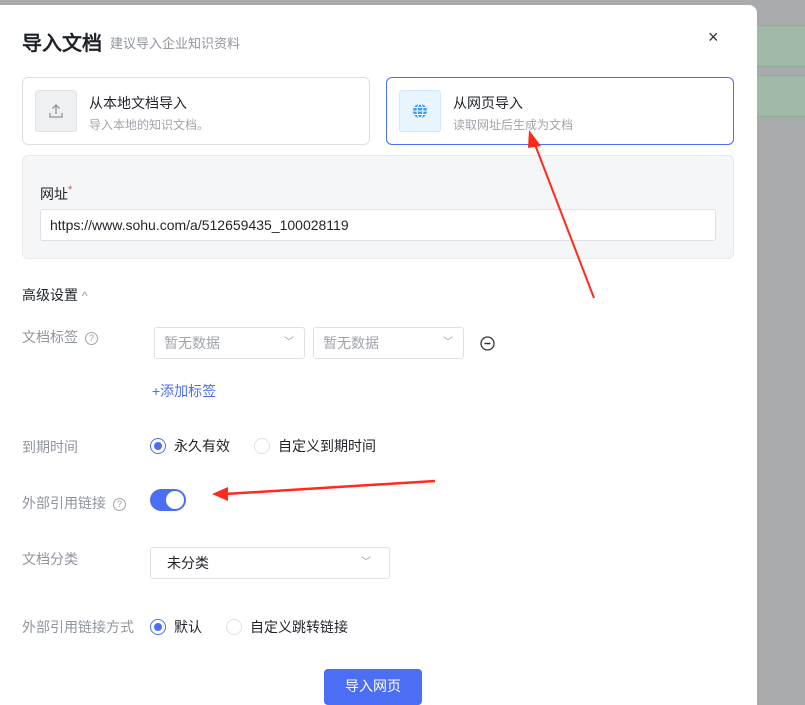 This screenshot has width=805, height=705. I want to click on upload-icon, so click(56, 111).